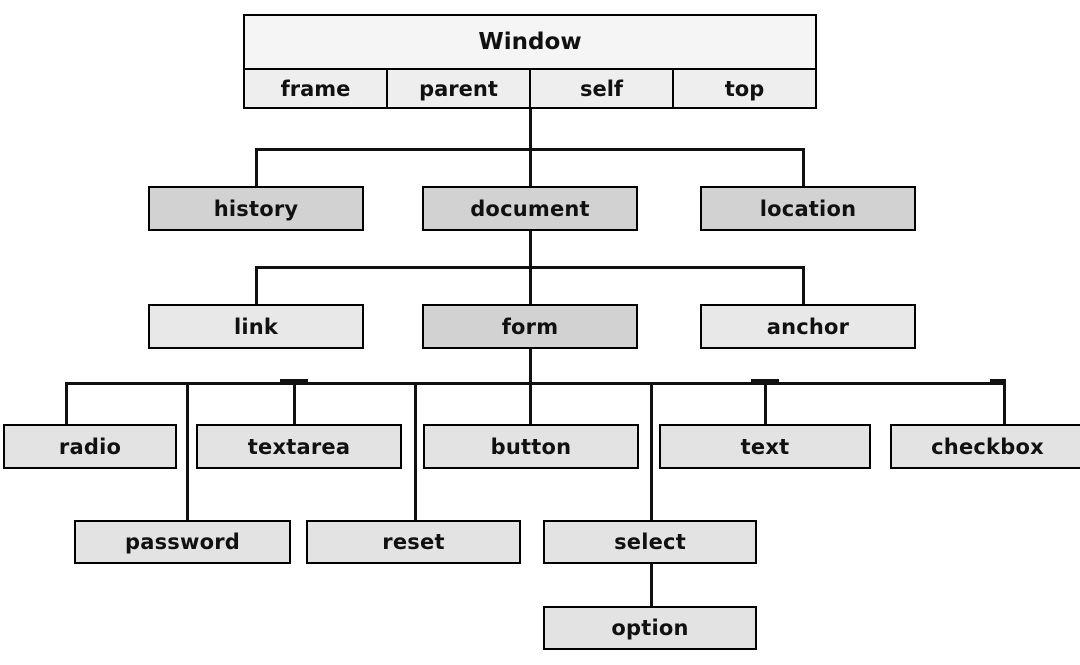 The image size is (1080, 665). I want to click on node-password: password, so click(182, 542).